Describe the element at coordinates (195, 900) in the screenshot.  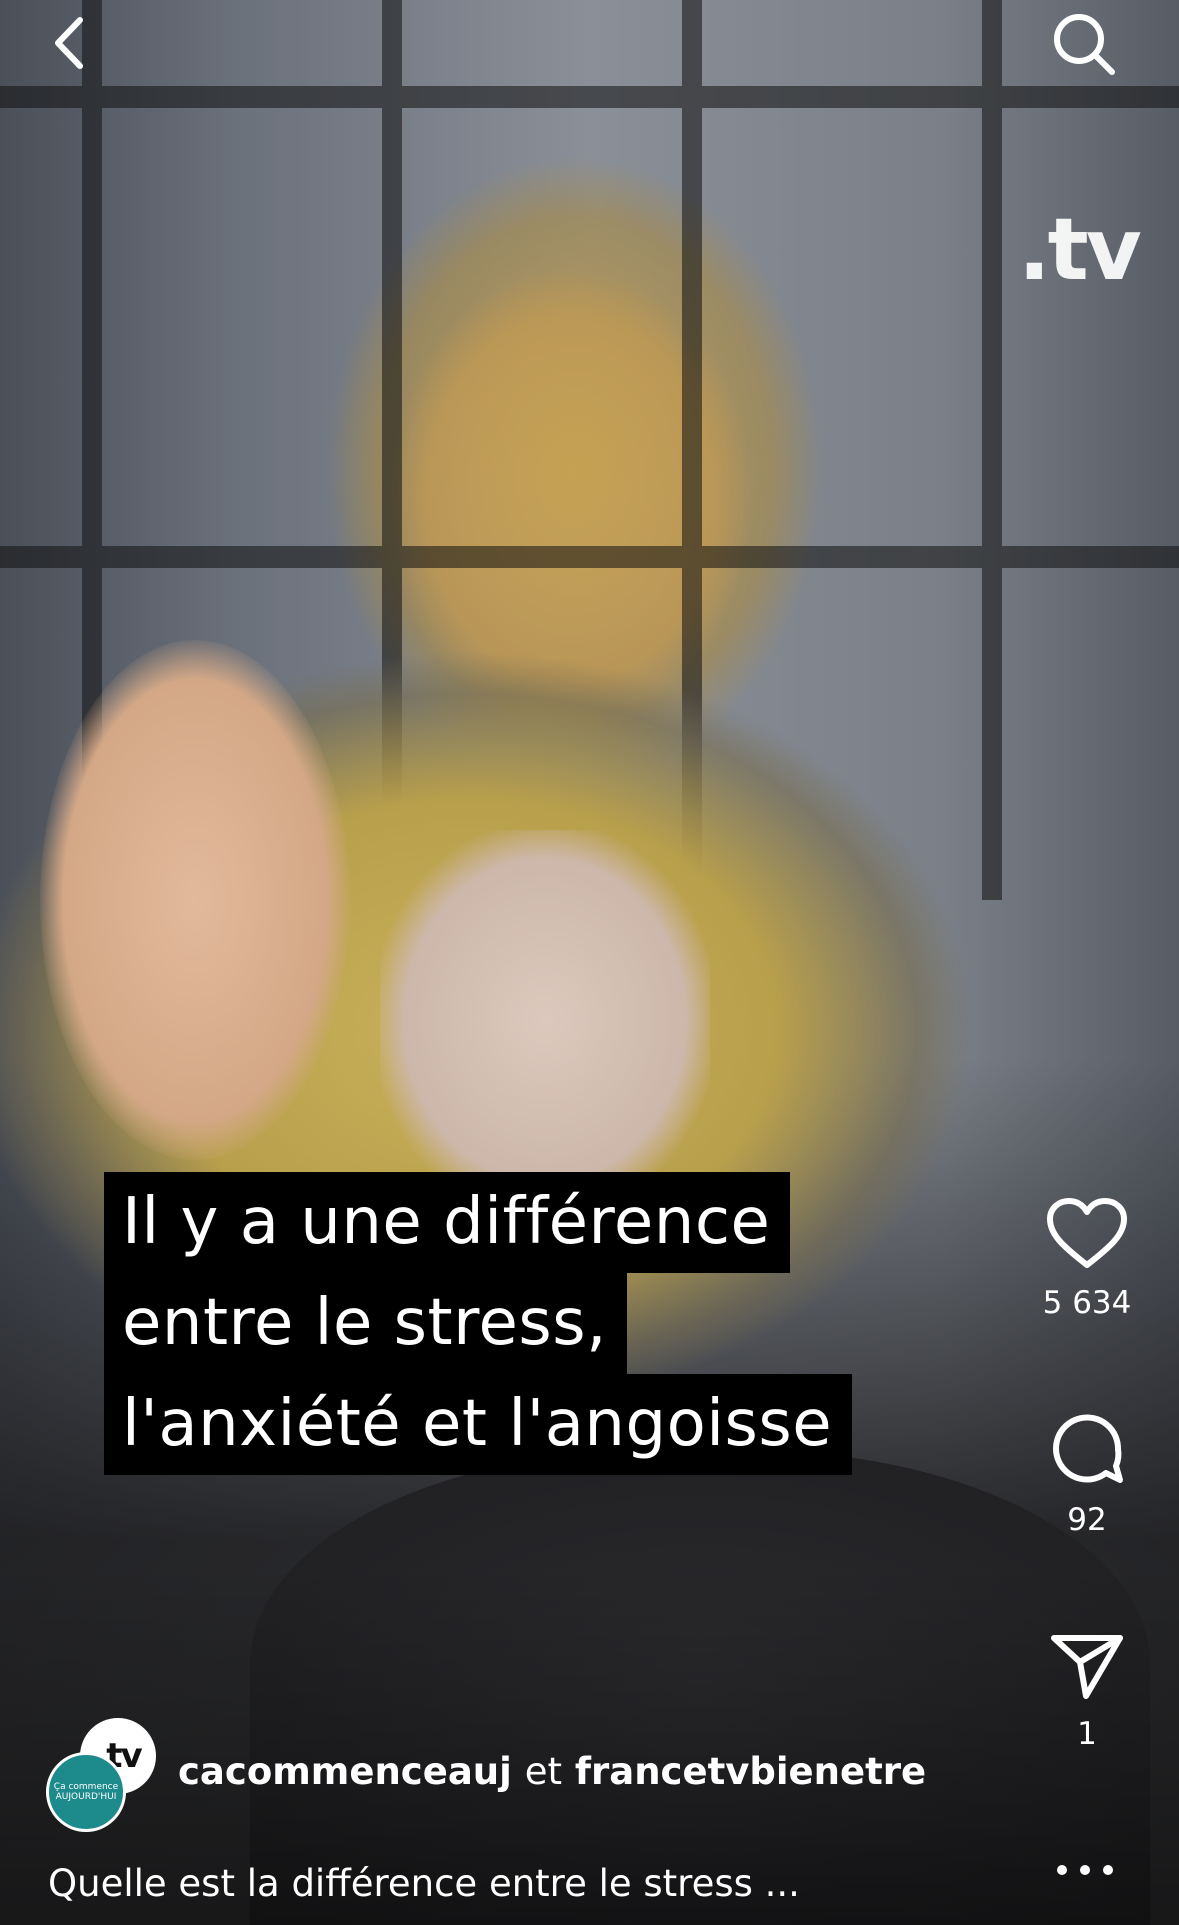
I see `presenter-hand` at that location.